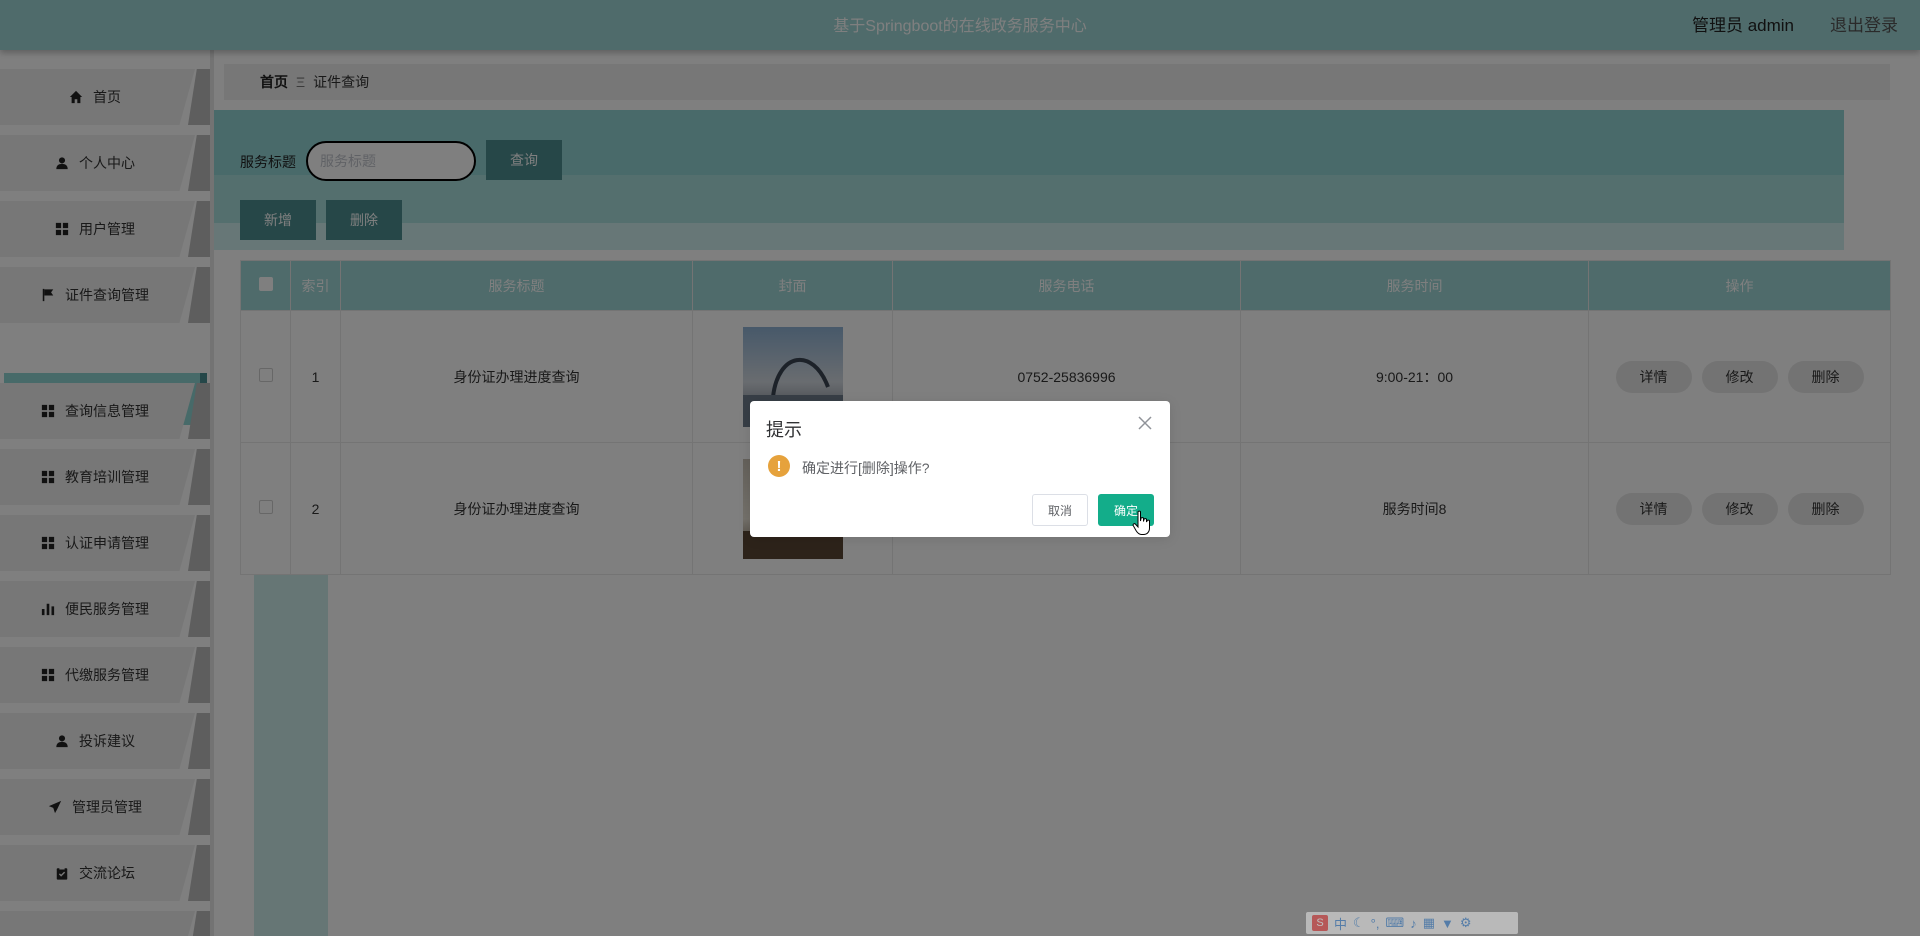 The image size is (1920, 936). I want to click on ime-toolbar: S 中 ☾ °, ⌨ ♪ ▦ ▼ ⚙, so click(1412, 923).